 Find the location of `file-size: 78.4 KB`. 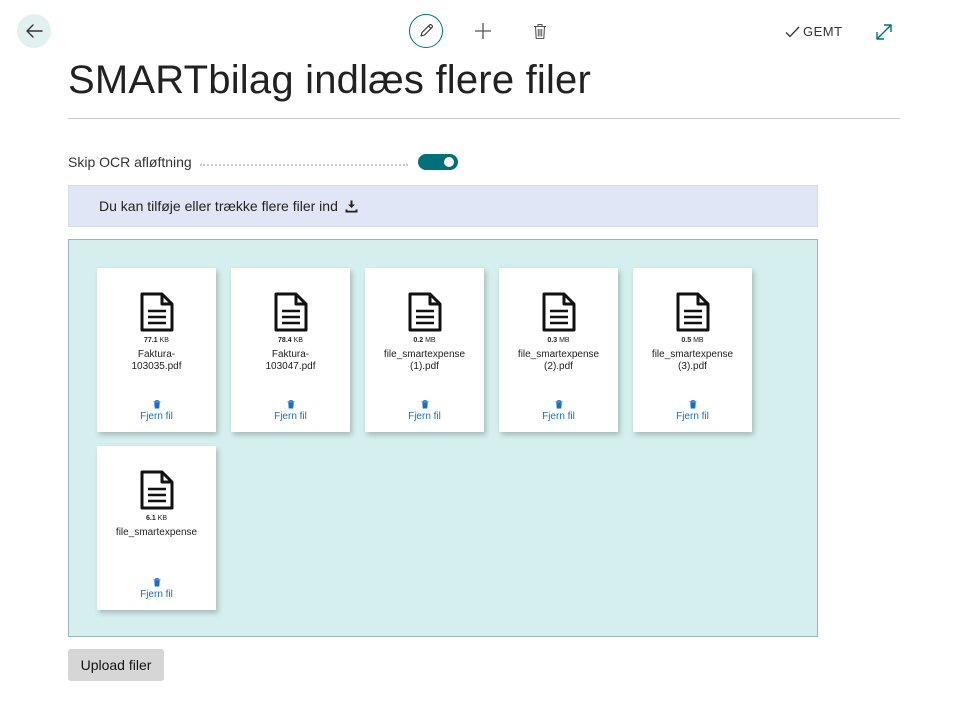

file-size: 78.4 KB is located at coordinates (290, 340).